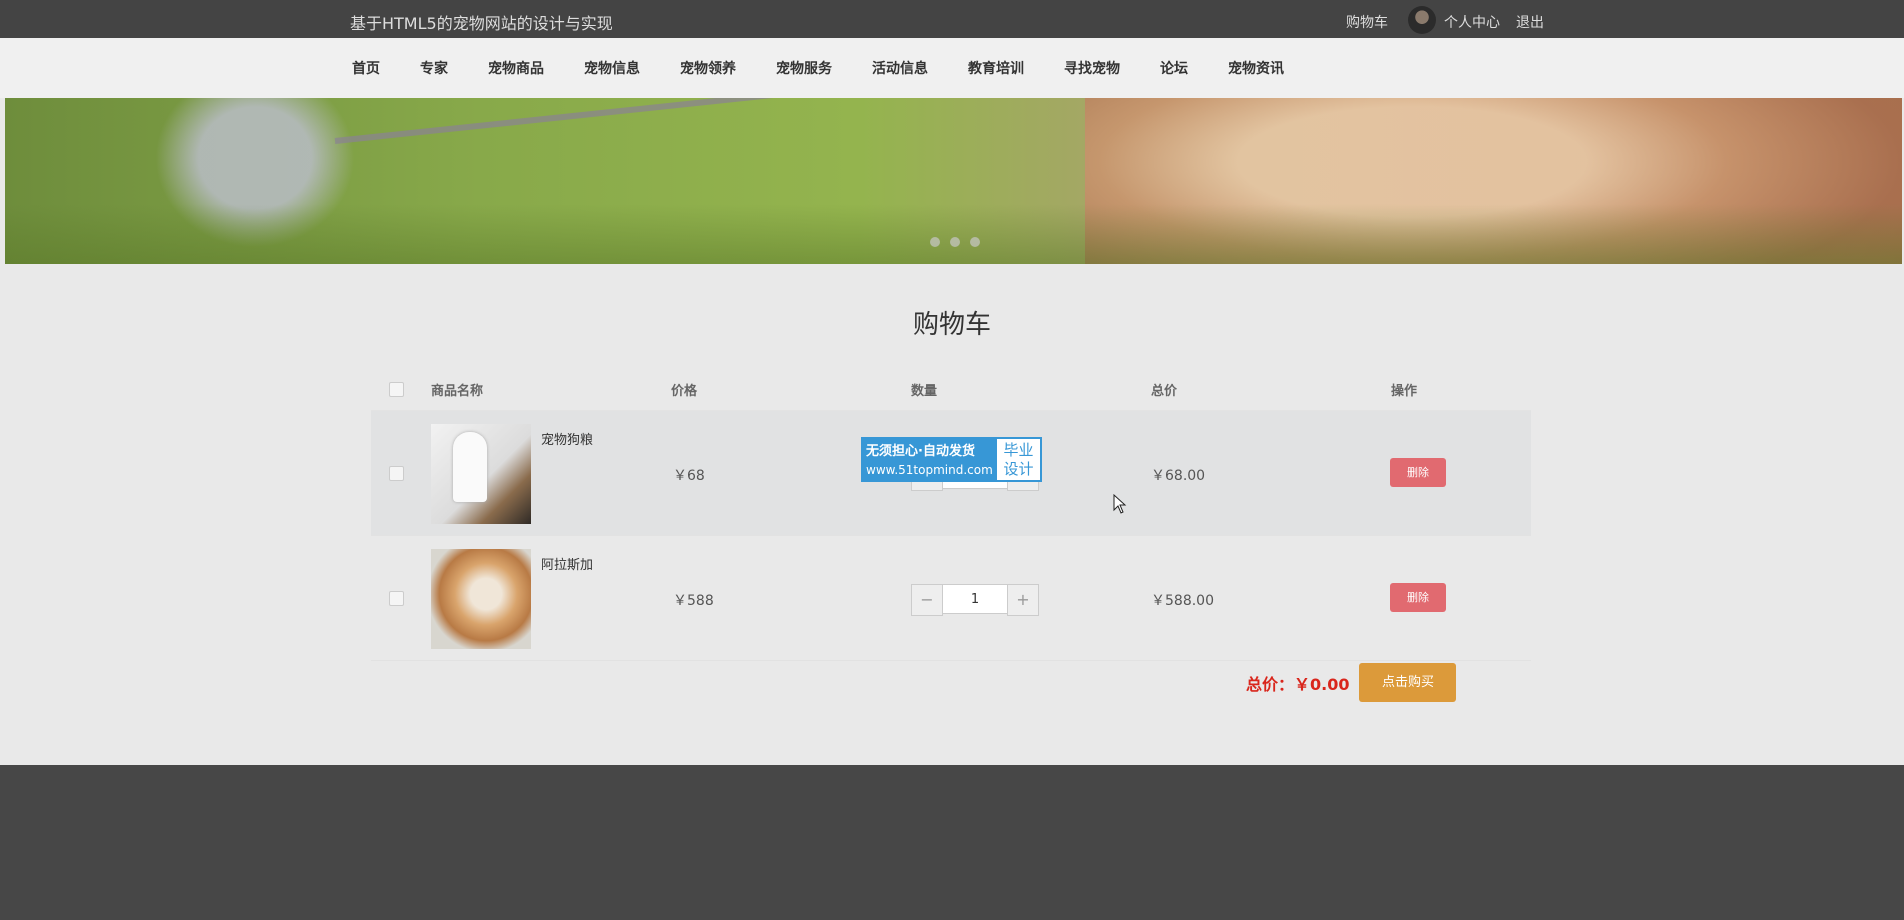  I want to click on user-links: 购物车 个人中心 退出, so click(1445, 20).